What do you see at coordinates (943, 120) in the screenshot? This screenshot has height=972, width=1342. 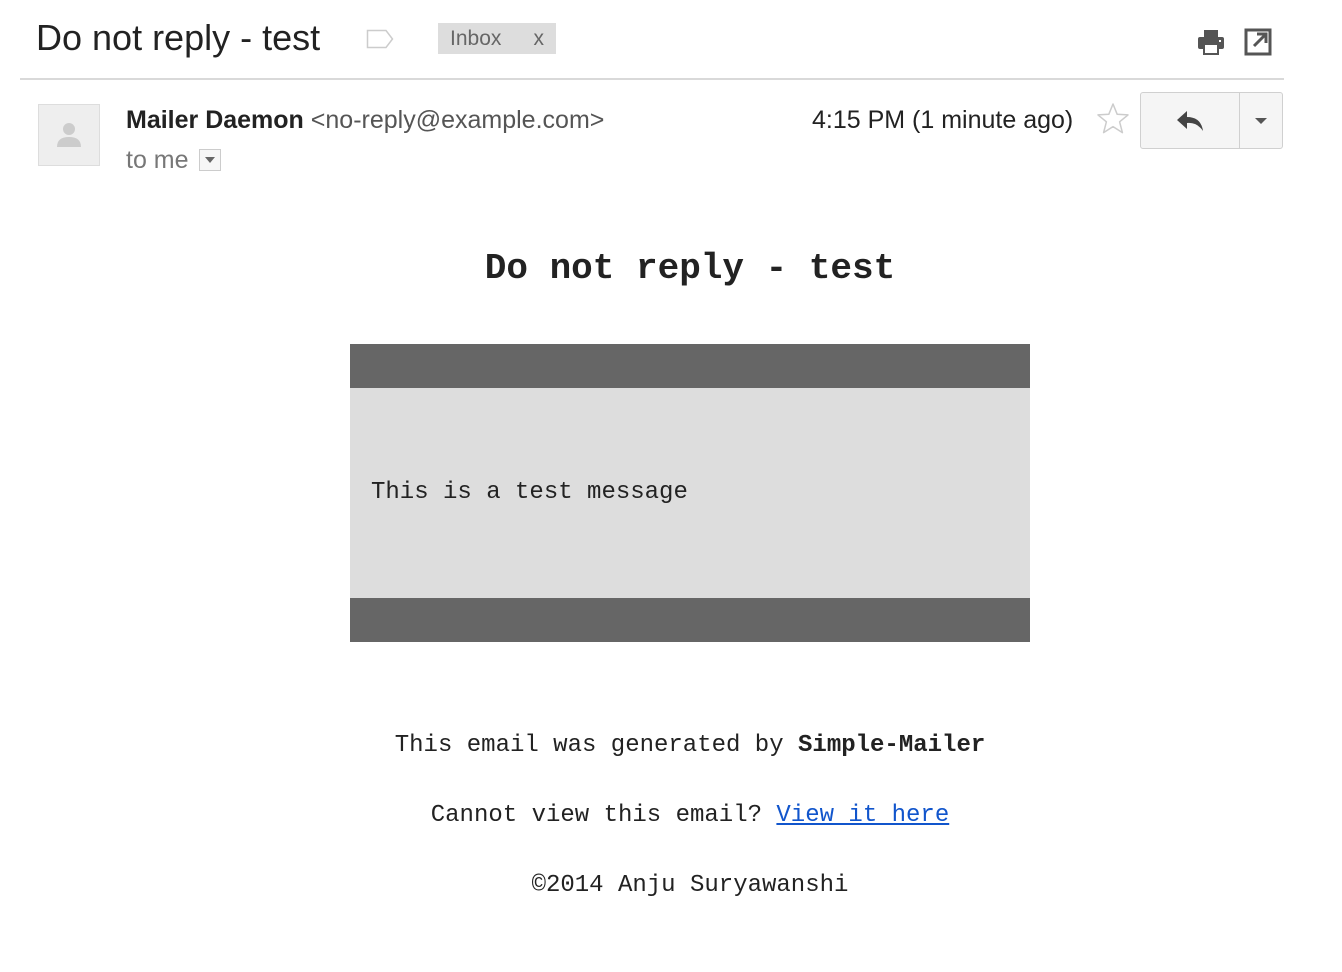 I see `message-timestamp: 4:15 PM (1 minute ago)` at bounding box center [943, 120].